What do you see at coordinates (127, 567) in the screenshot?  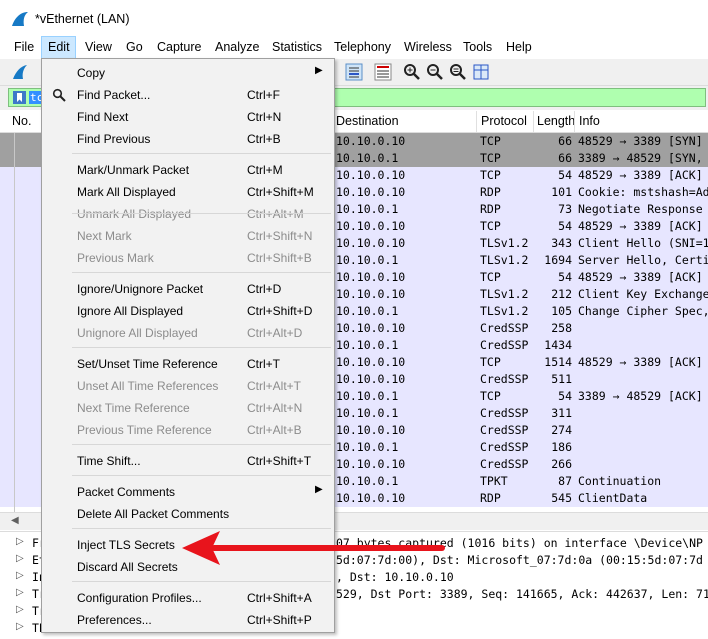 I see `menu-item-label: Discard All Secrets` at bounding box center [127, 567].